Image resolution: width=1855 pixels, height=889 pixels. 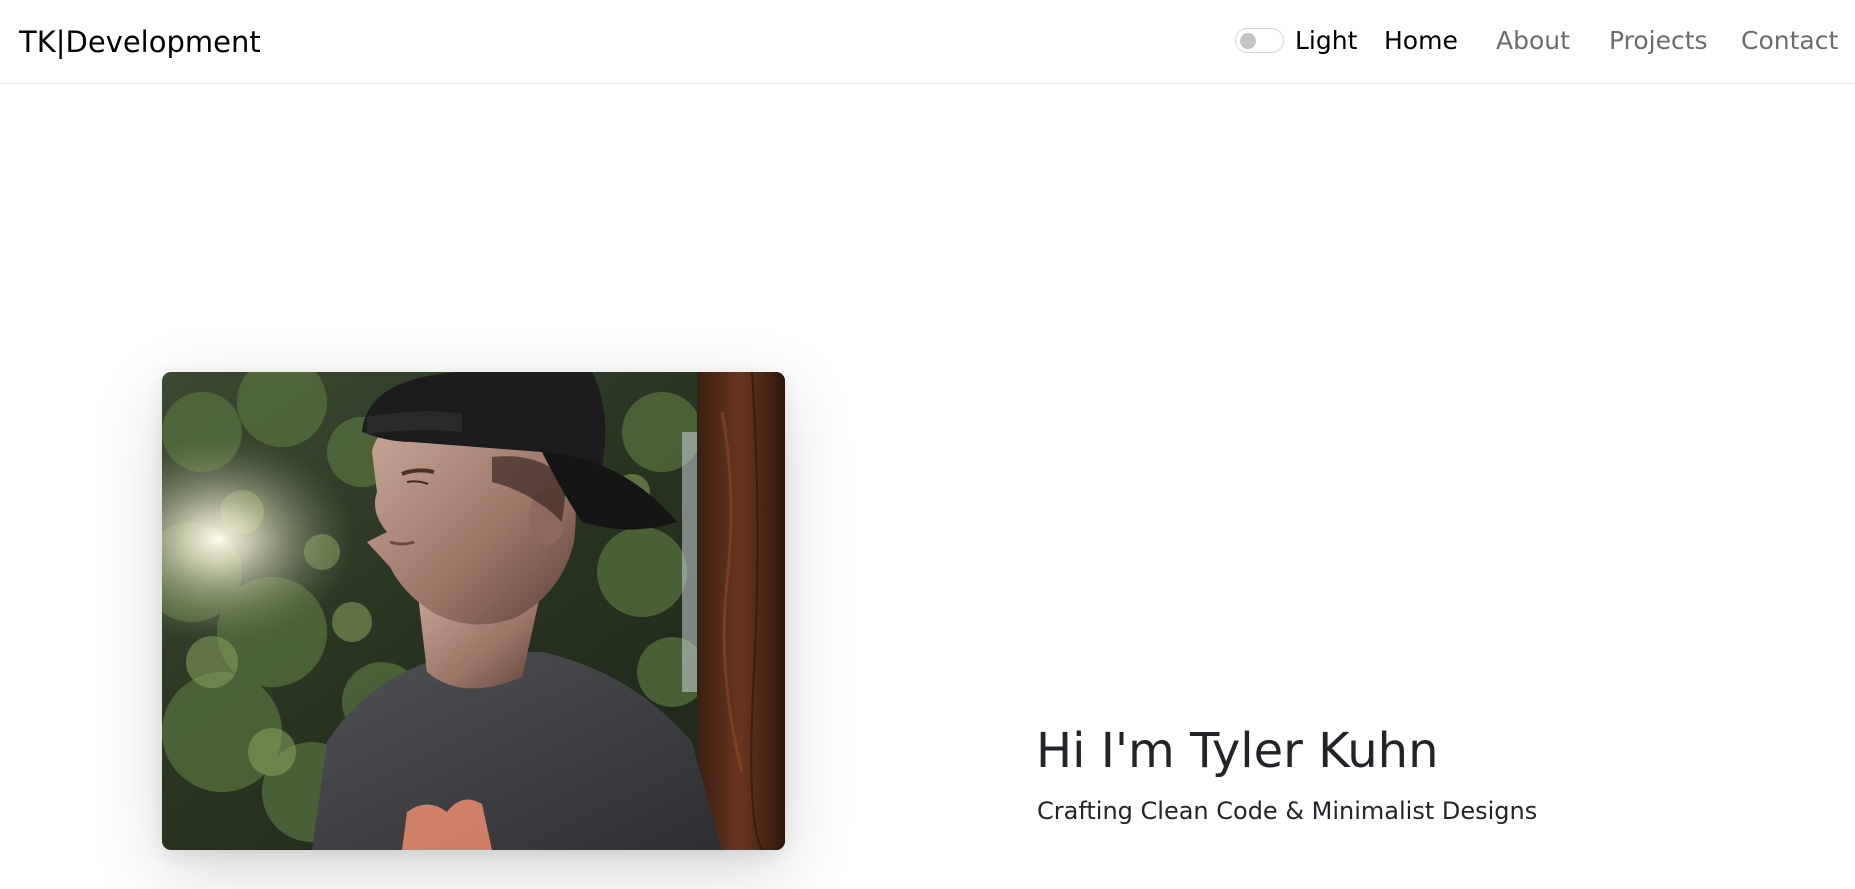 What do you see at coordinates (1533, 41) in the screenshot?
I see `nav-link-about: About` at bounding box center [1533, 41].